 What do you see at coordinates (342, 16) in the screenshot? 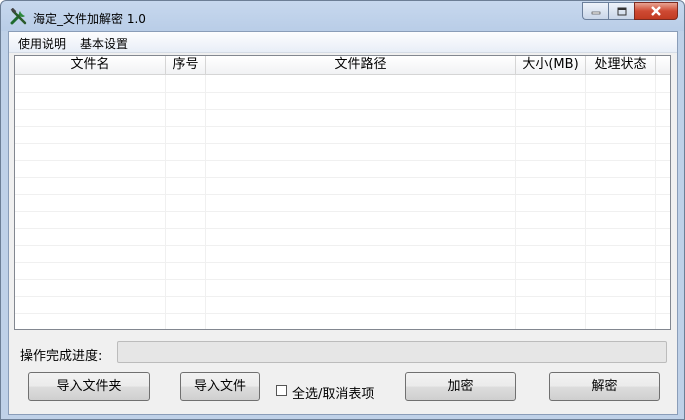
I see `title-bar: 海定_文件加解密 1.0` at bounding box center [342, 16].